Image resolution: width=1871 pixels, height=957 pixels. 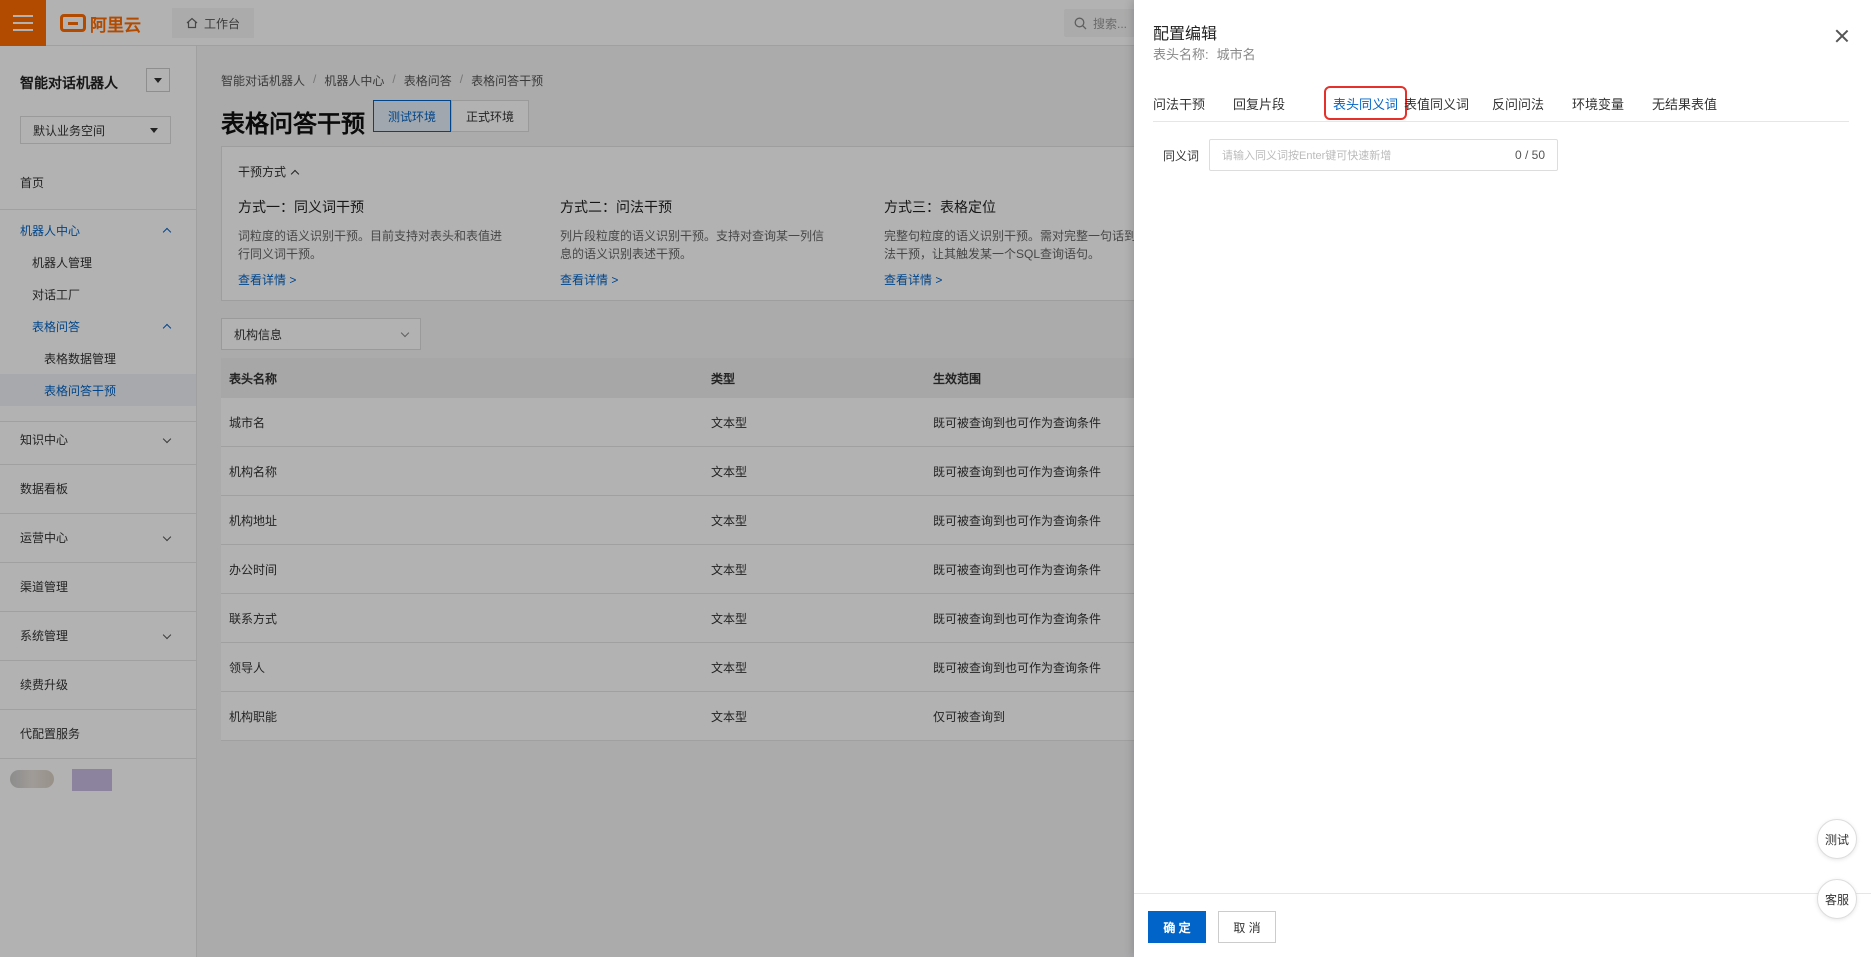 I want to click on tab-value-synonym: 表值同义词, so click(x=1436, y=103).